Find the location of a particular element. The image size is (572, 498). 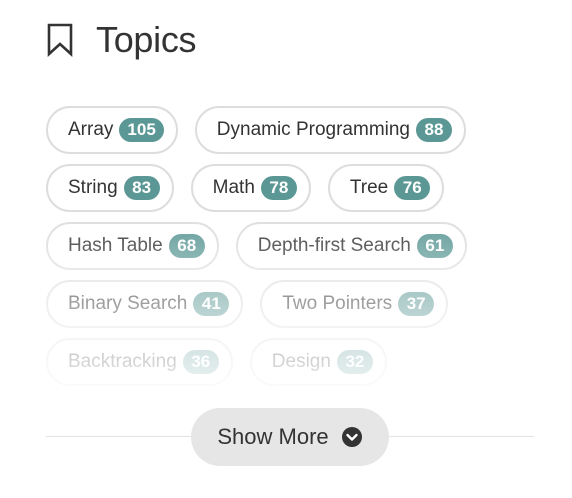

tag-design: Design 32 is located at coordinates (318, 362).